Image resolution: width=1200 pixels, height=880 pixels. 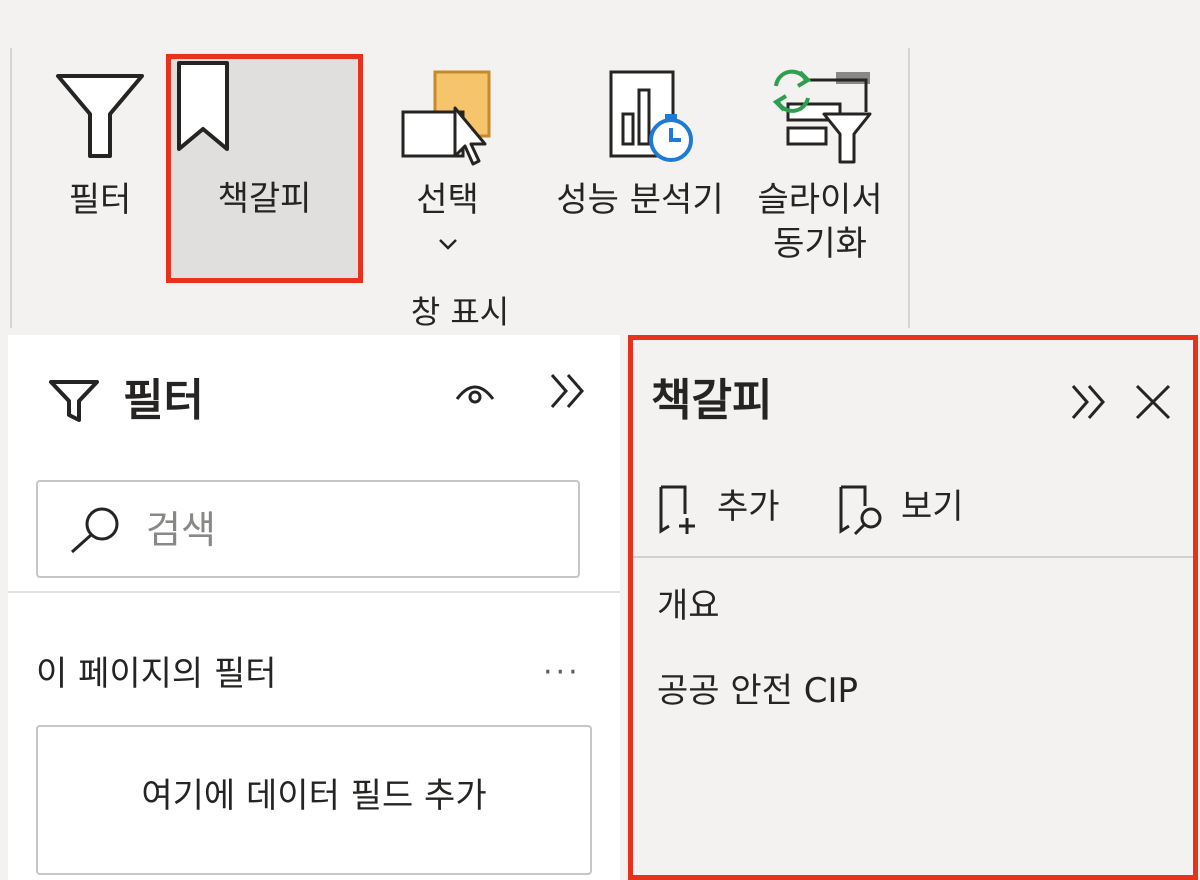 I want to click on more-options-button: ···, so click(x=562, y=673).